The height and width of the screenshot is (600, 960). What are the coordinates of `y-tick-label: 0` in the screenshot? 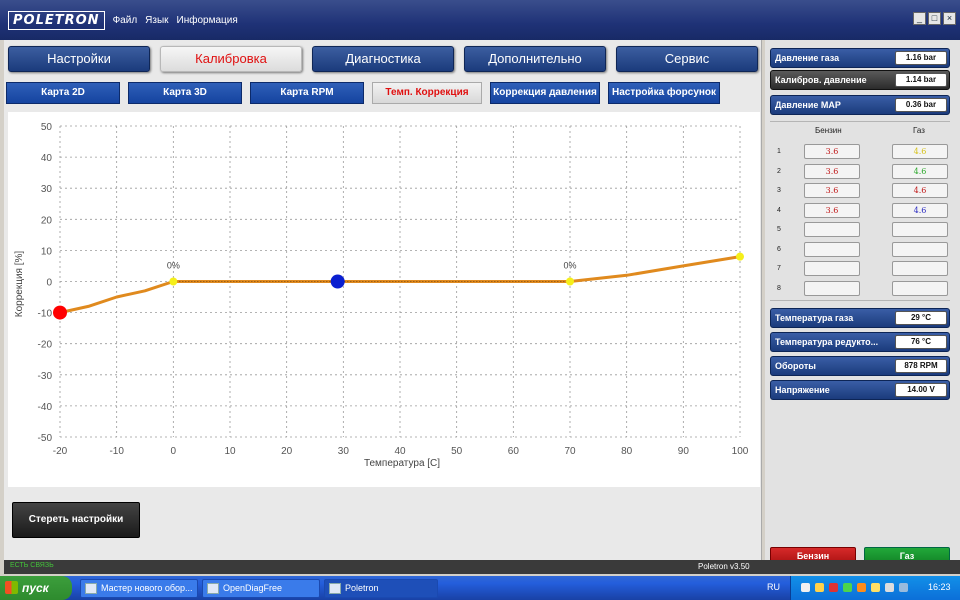 It's located at (49, 283).